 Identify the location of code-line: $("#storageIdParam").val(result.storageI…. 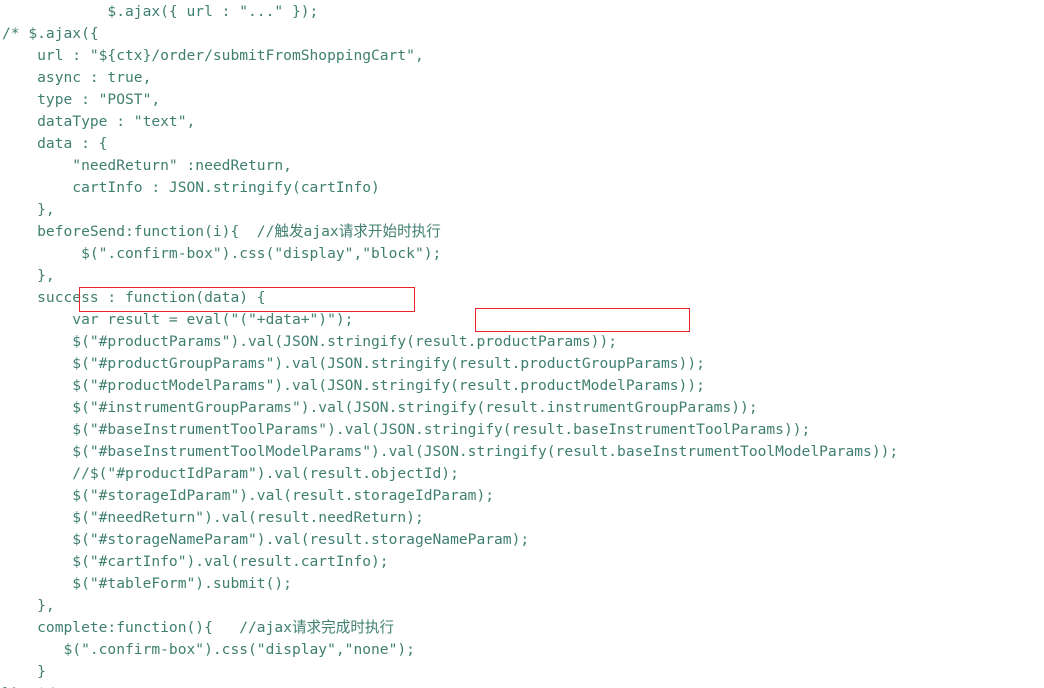
(248, 495).